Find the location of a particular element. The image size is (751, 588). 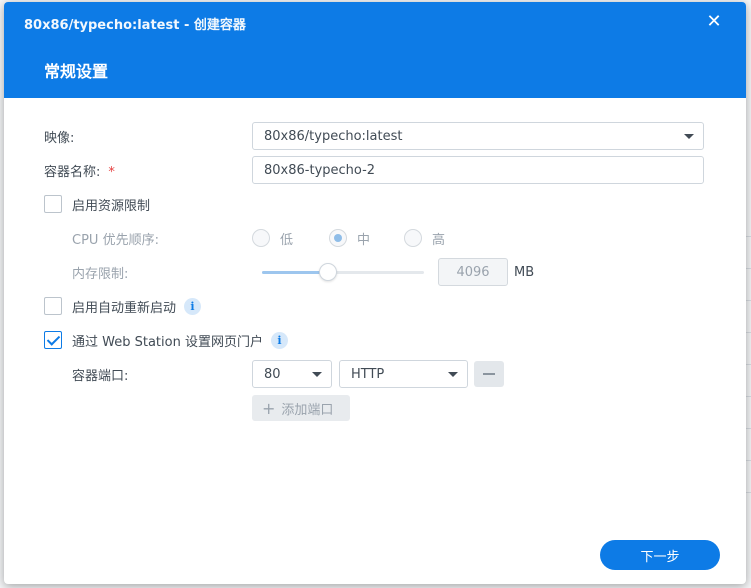

web-station-row: 通过 Web Station 设置网页门户 i is located at coordinates (375, 340).